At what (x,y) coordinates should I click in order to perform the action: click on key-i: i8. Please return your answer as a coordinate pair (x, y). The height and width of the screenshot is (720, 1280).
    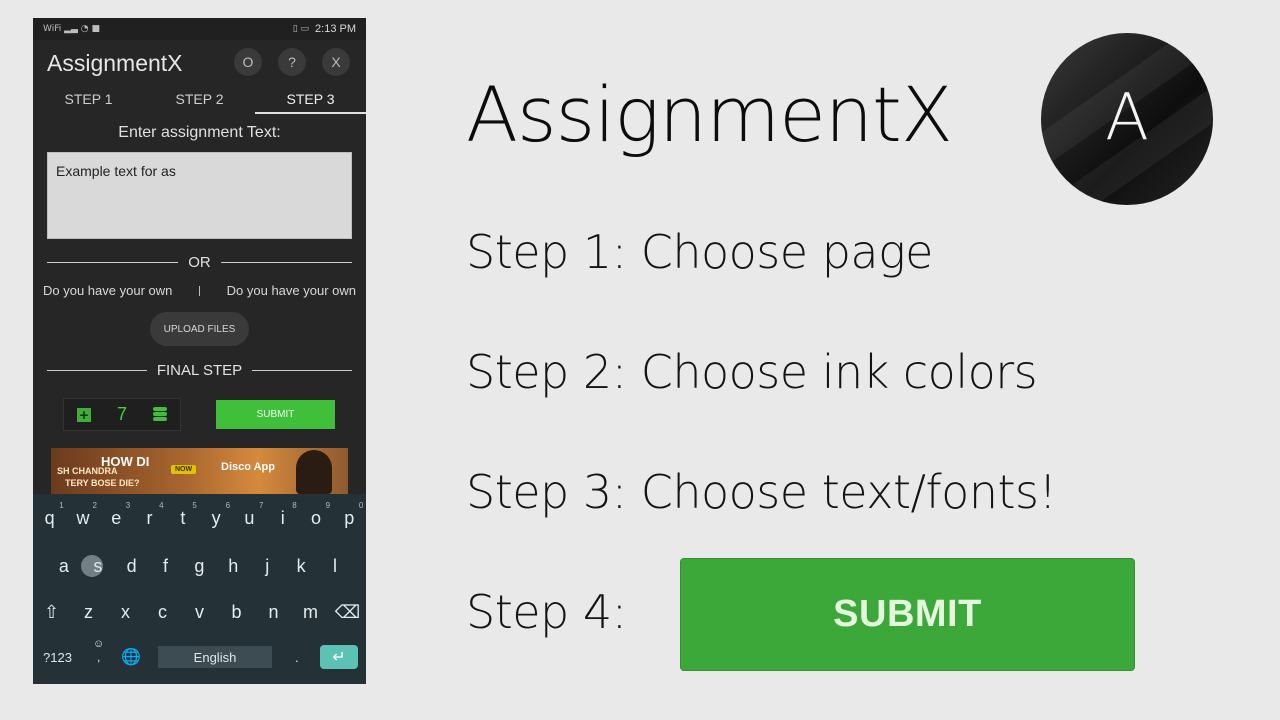
    Looking at the image, I should click on (283, 515).